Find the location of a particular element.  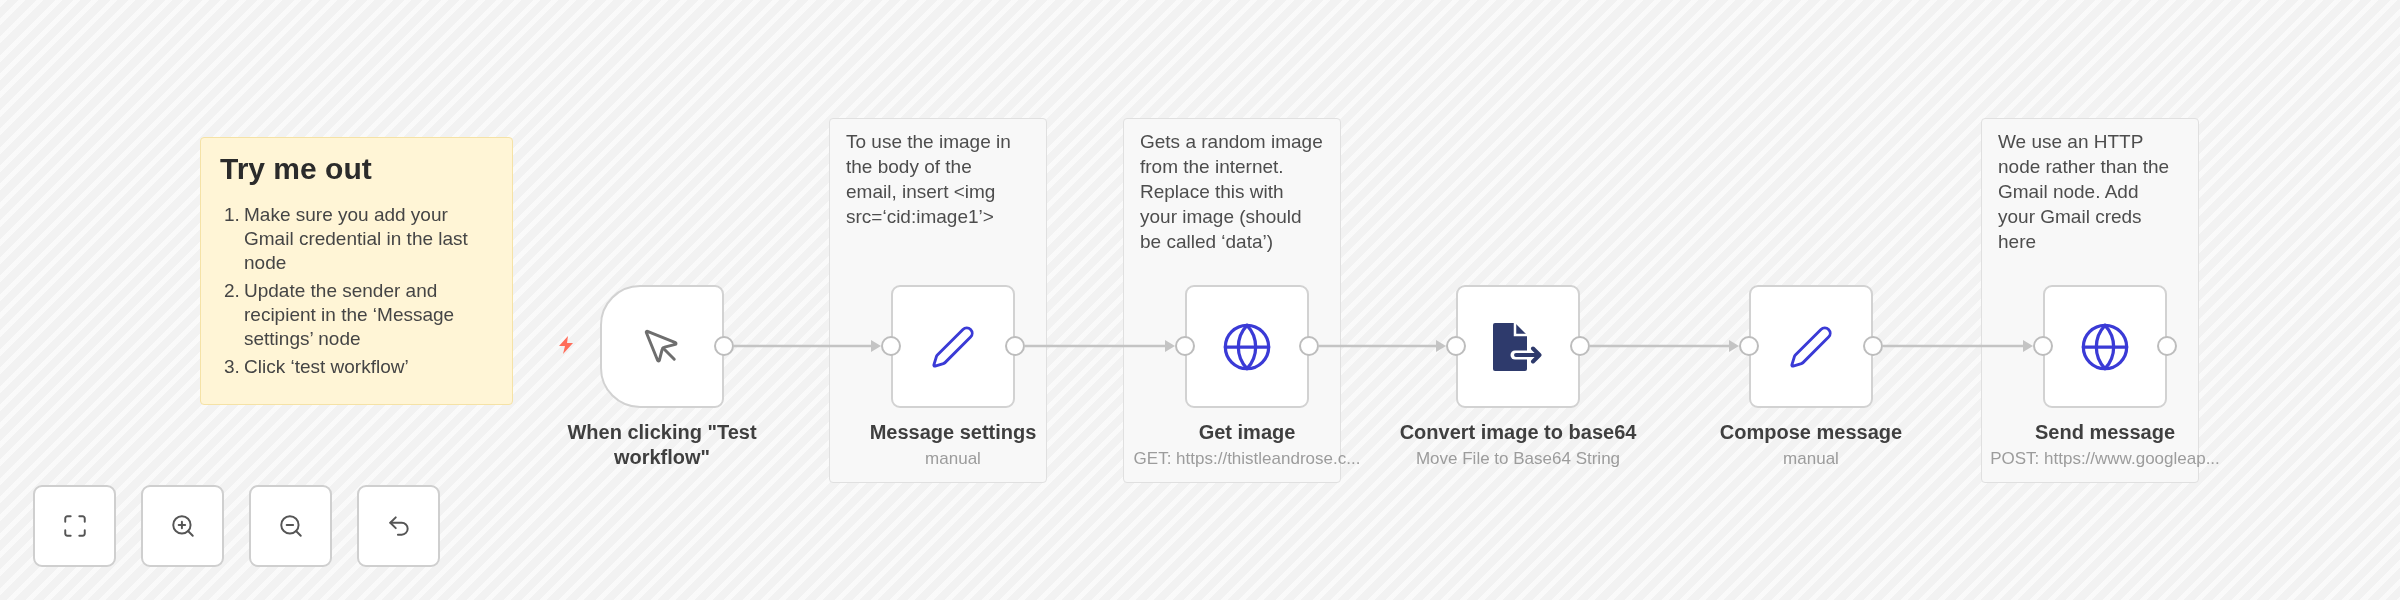

step-text: Make sure you add your Gmail credential in the last node is located at coordinates (356, 239).